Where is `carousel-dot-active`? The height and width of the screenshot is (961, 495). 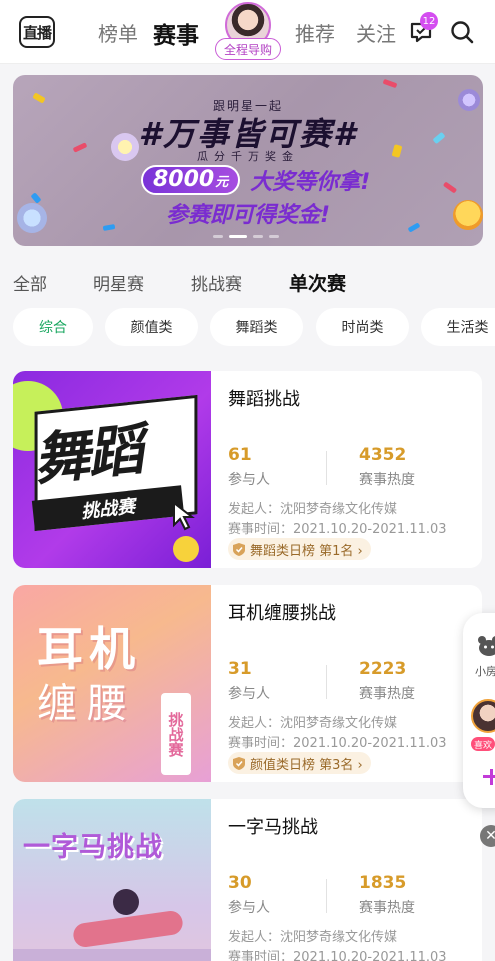 carousel-dot-active is located at coordinates (238, 236).